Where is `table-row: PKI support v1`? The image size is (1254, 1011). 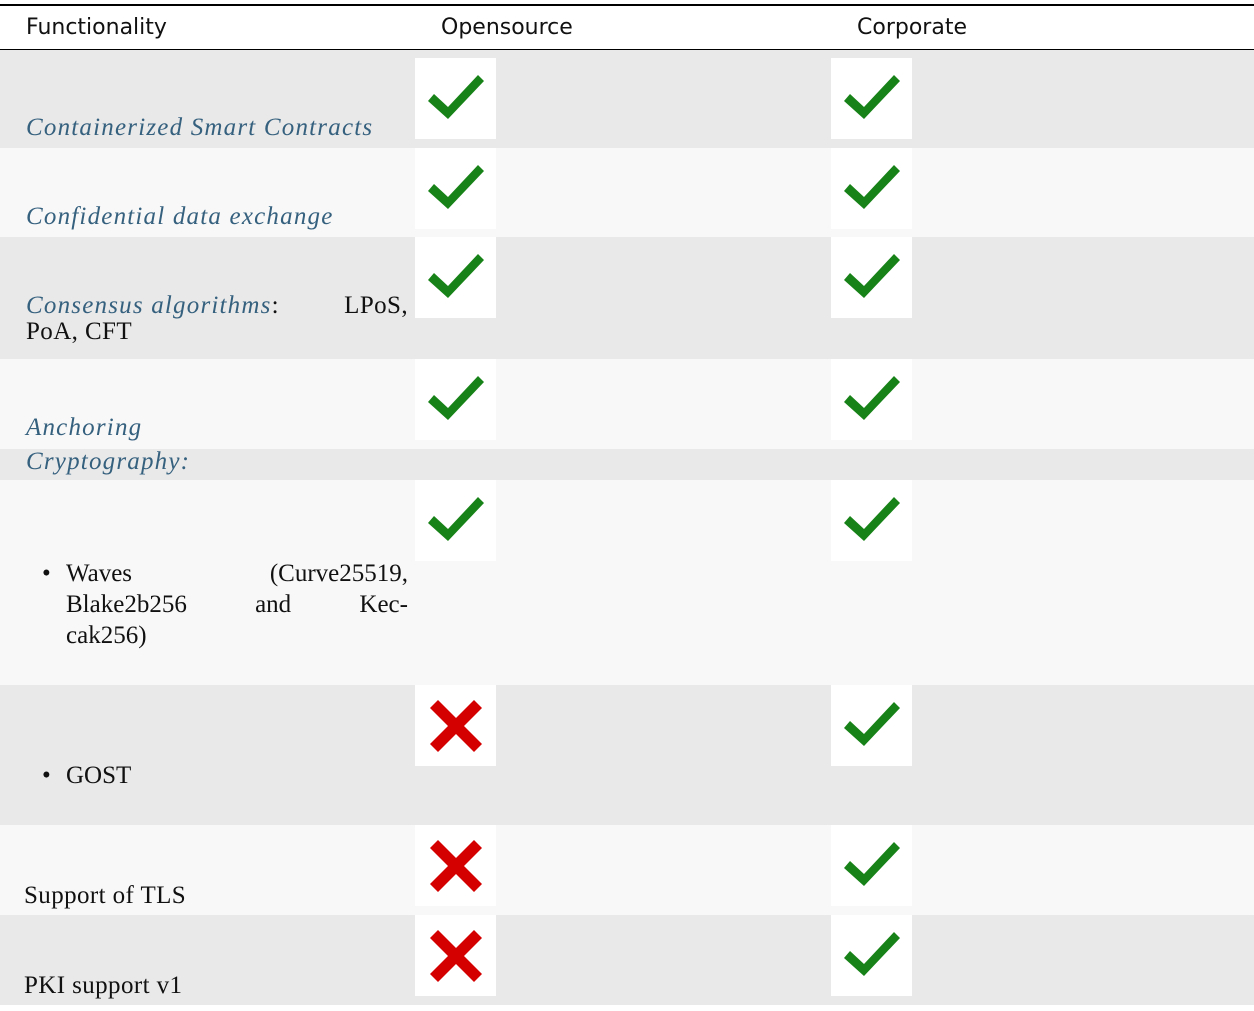
table-row: PKI support v1 is located at coordinates (627, 960).